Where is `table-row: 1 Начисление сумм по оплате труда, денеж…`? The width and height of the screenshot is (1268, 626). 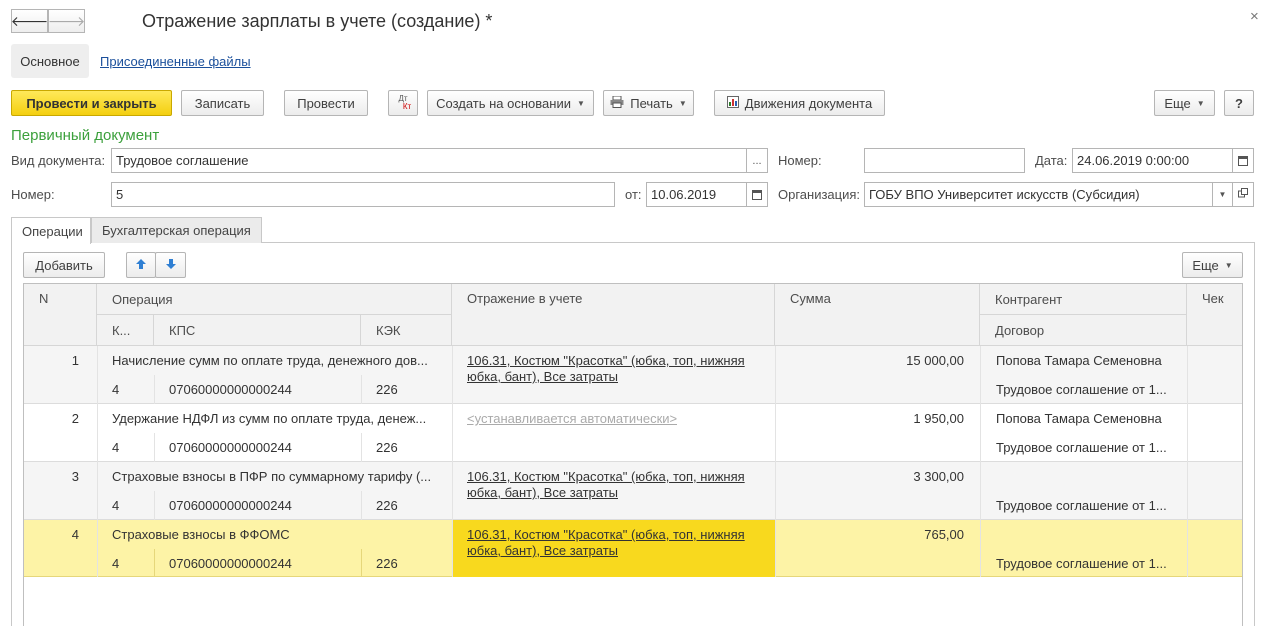 table-row: 1 Начисление сумм по оплате труда, денеж… is located at coordinates (633, 375).